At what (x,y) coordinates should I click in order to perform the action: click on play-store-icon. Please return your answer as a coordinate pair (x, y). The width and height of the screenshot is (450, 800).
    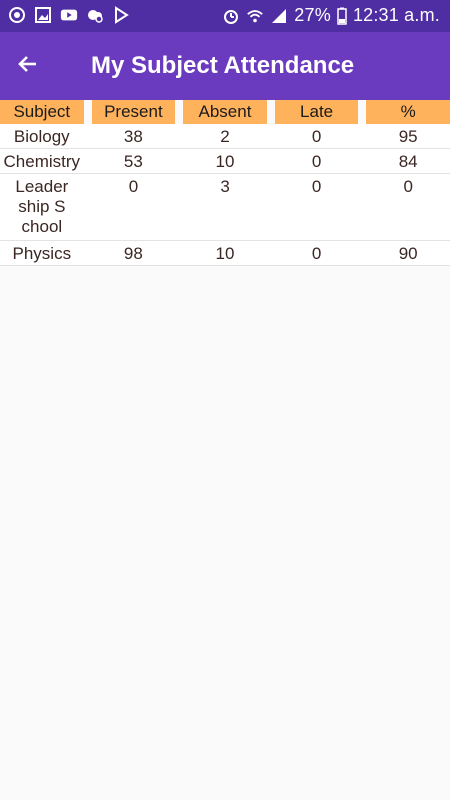
    Looking at the image, I should click on (121, 15).